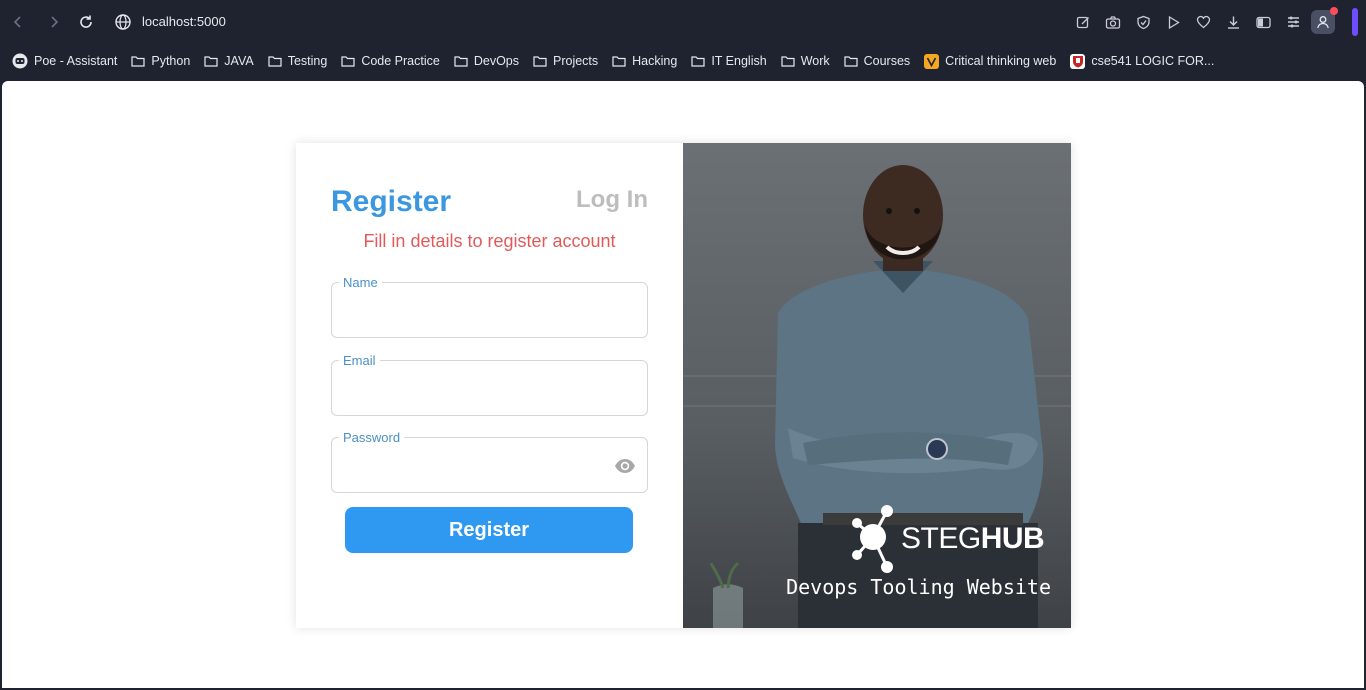  Describe the element at coordinates (1355, 22) in the screenshot. I see `sidebar-accent` at that location.